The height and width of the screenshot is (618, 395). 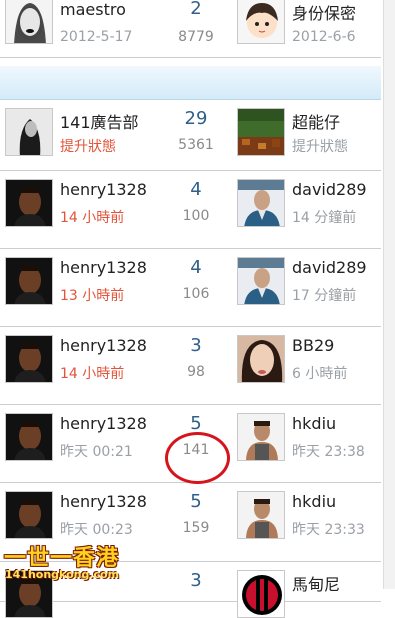 I want to click on scrollbar, so click(x=389, y=294).